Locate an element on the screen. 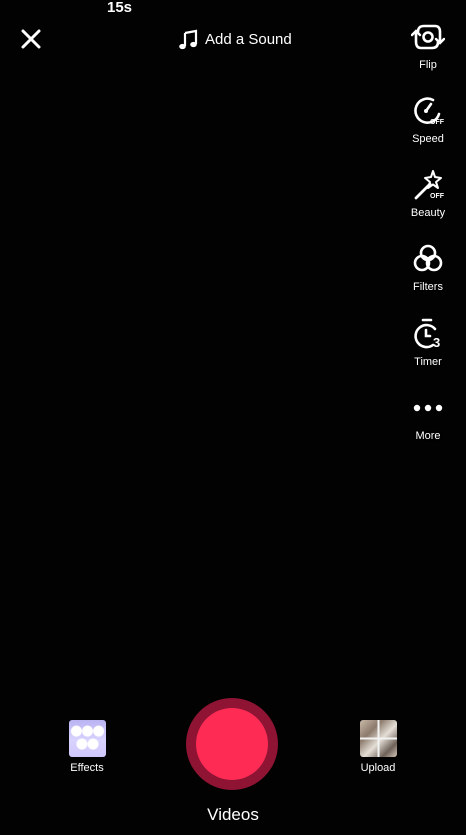 This screenshot has height=835, width=466. record-button is located at coordinates (232, 744).